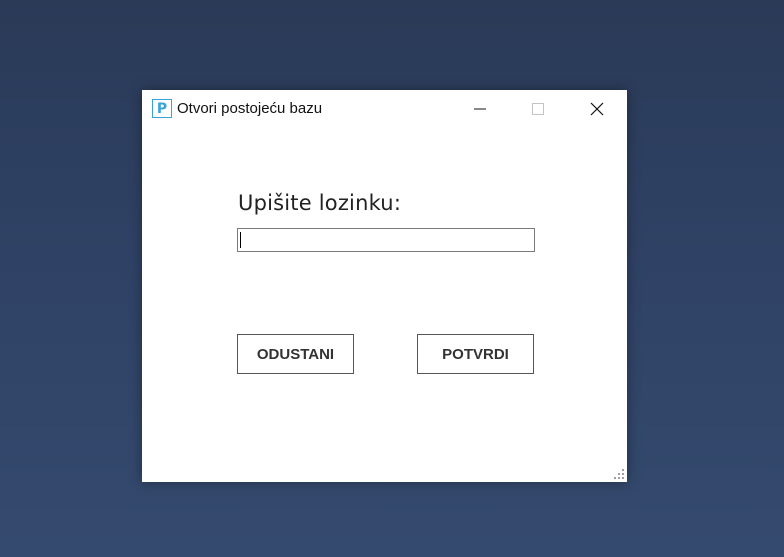 The width and height of the screenshot is (784, 557). I want to click on minimize-button, so click(480, 109).